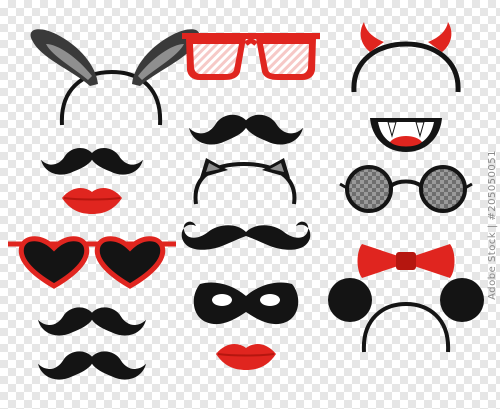  I want to click on red-striped-sunglasses-icon, so click(251, 56).